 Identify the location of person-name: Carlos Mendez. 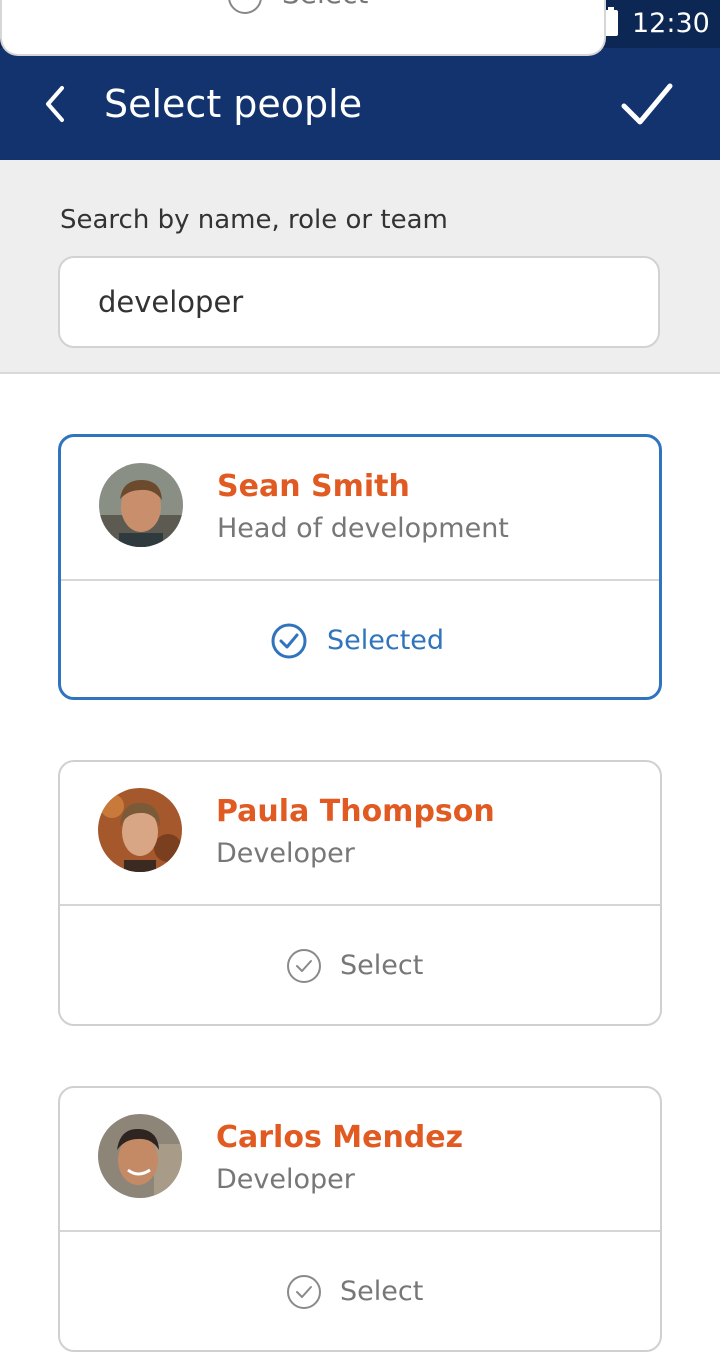
(340, 1137).